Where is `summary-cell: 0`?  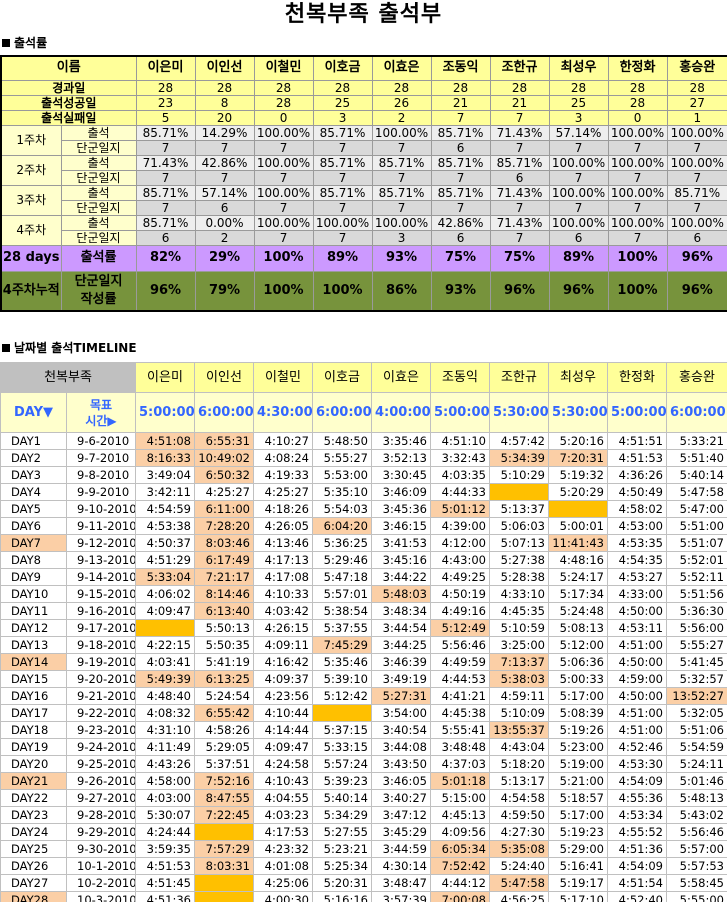 summary-cell: 0 is located at coordinates (283, 117).